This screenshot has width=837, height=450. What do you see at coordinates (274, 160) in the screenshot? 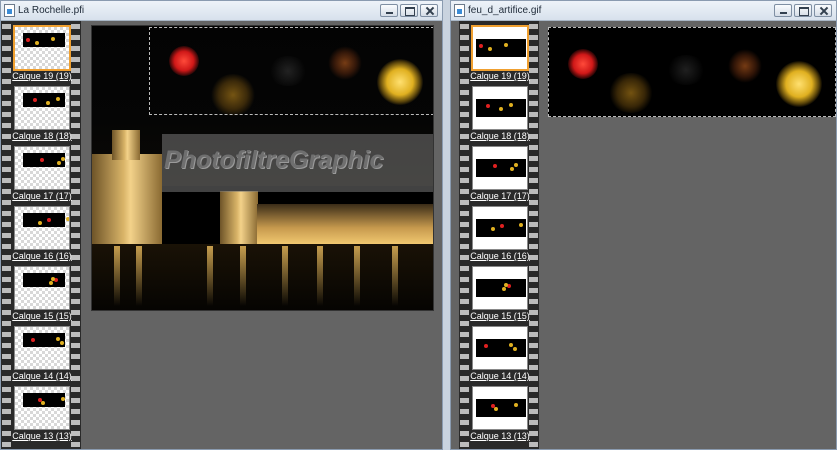
I see `watermark-text: PhotofiltreGraphic` at bounding box center [274, 160].